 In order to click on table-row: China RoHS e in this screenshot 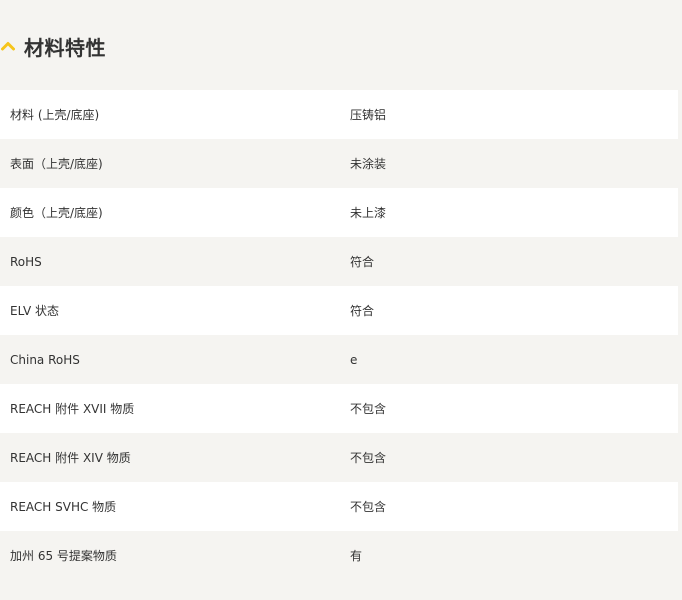, I will do `click(339, 359)`.